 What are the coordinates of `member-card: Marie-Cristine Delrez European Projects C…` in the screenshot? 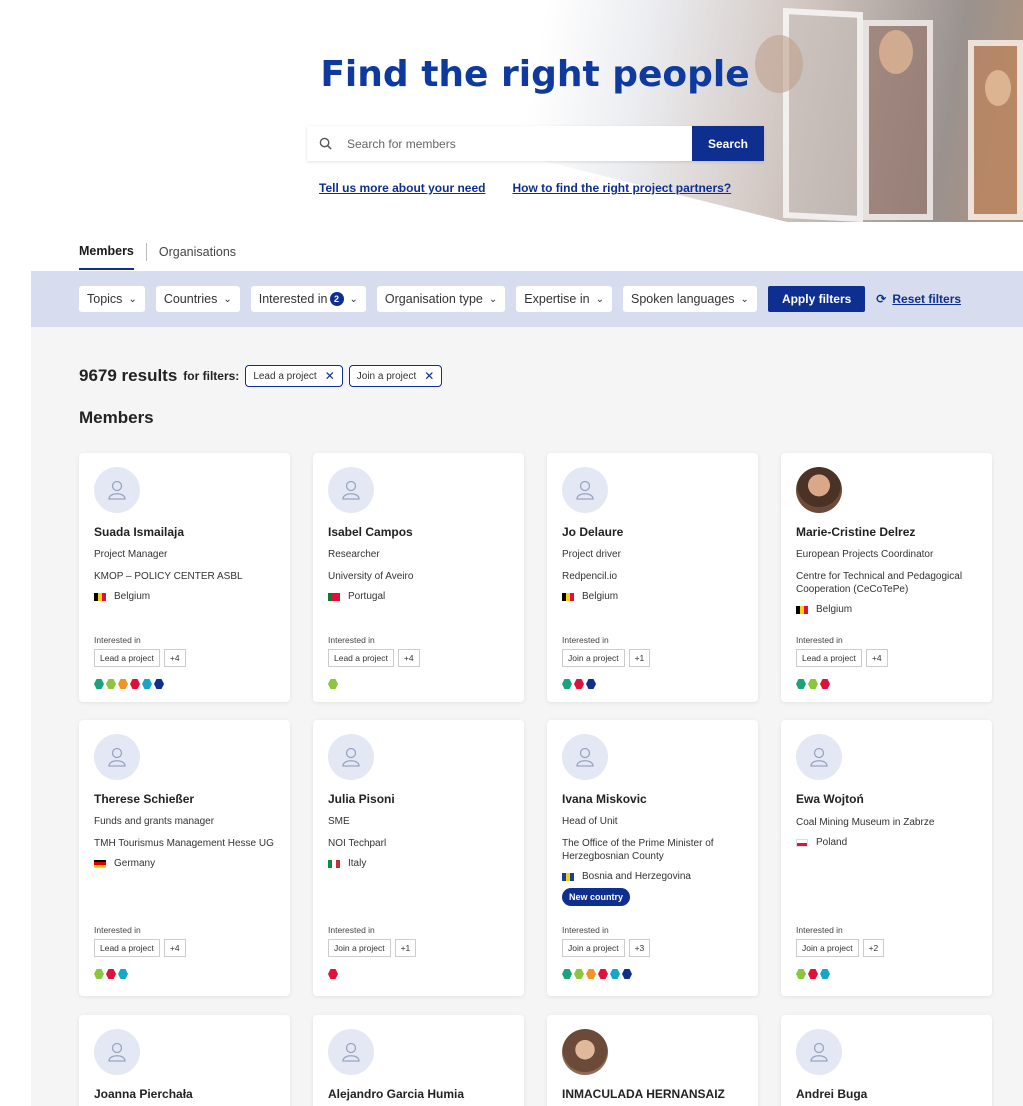 It's located at (886, 577).